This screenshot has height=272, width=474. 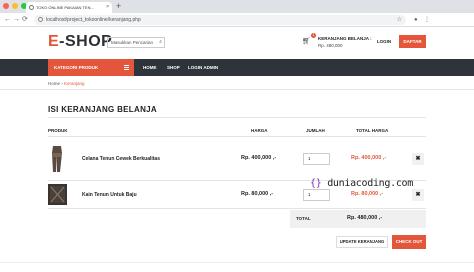 I want to click on column-header-total: TOTAL HARGA, so click(x=372, y=130).